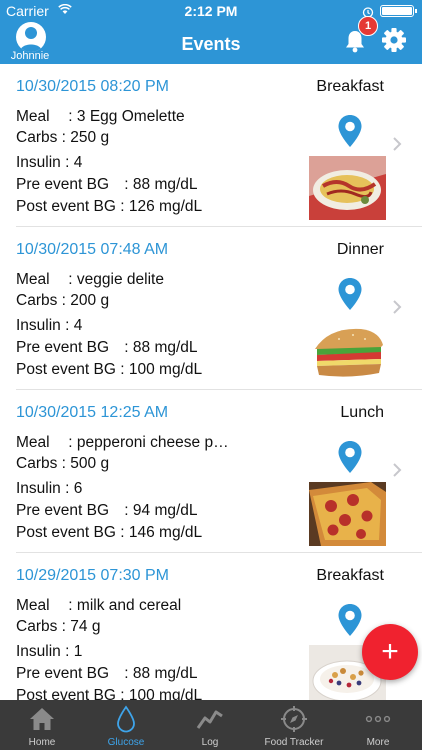 The height and width of the screenshot is (750, 422). What do you see at coordinates (63, 300) in the screenshot?
I see `carbs-row: Carbs : 200 g` at bounding box center [63, 300].